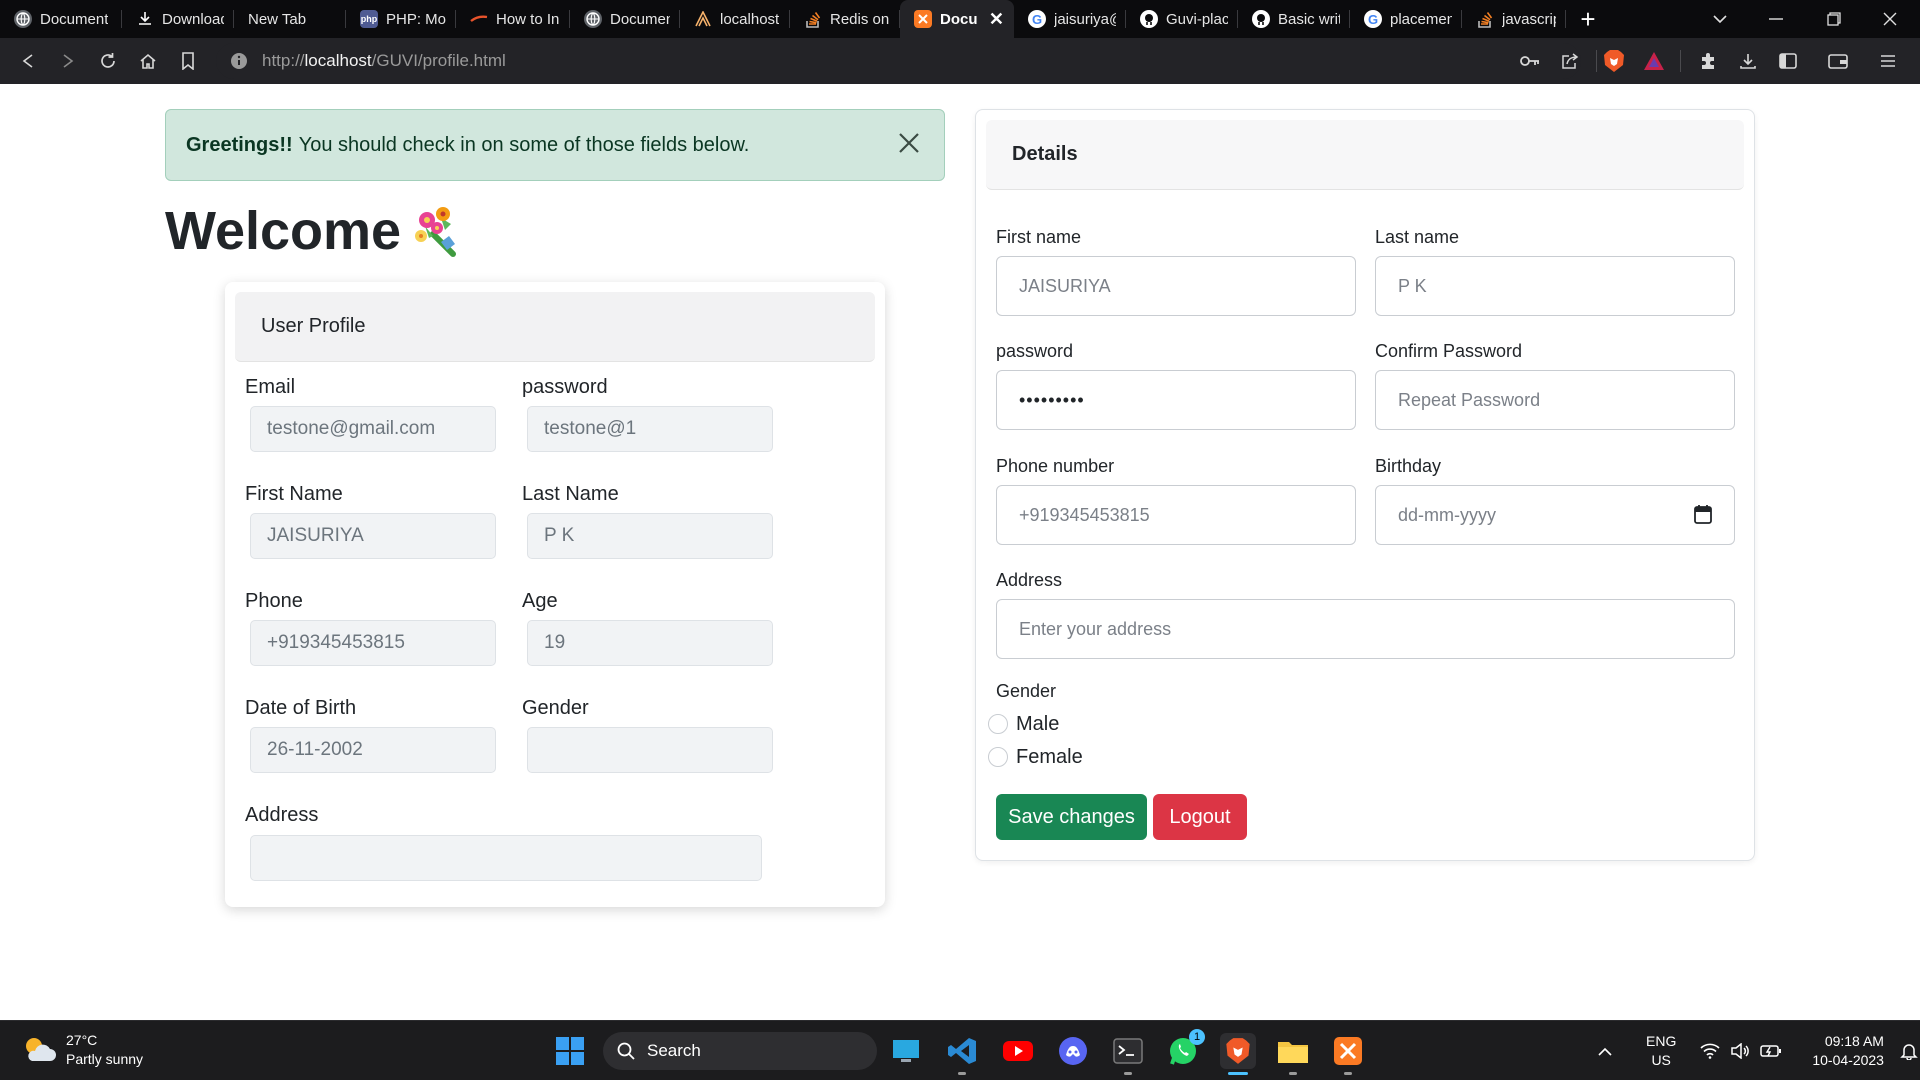 The height and width of the screenshot is (1080, 1920). I want to click on email-field: testone@gmail.com, so click(373, 429).